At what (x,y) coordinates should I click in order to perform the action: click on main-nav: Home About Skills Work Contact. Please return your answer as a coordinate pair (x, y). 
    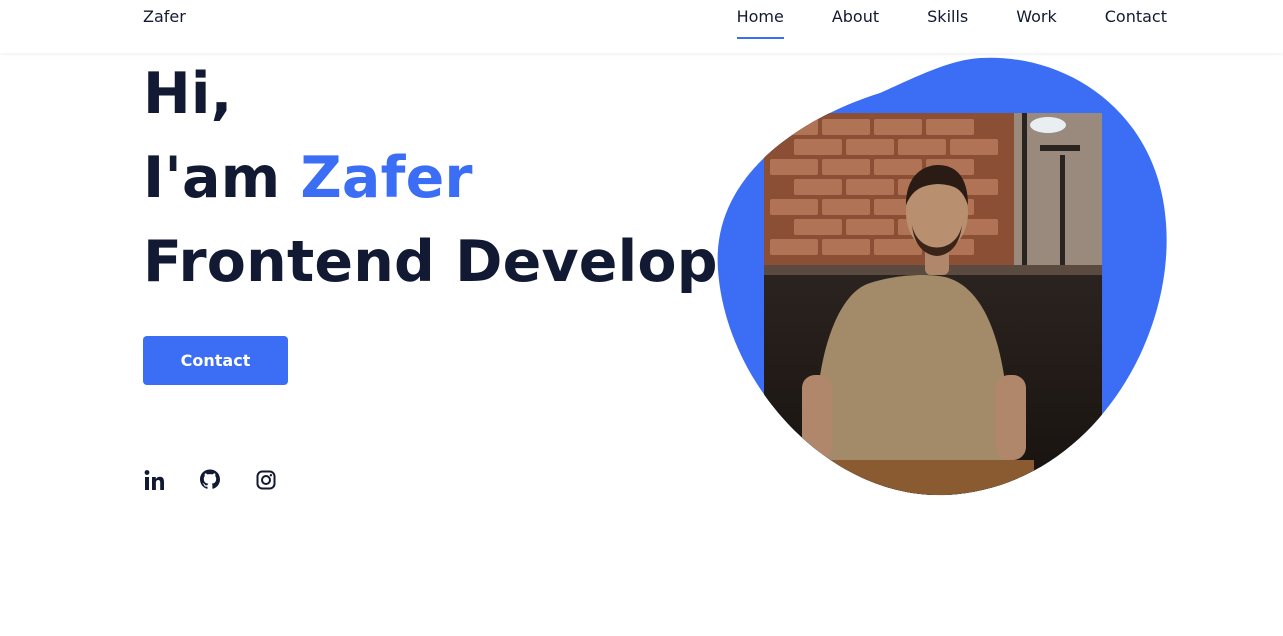
    Looking at the image, I should click on (951, 26).